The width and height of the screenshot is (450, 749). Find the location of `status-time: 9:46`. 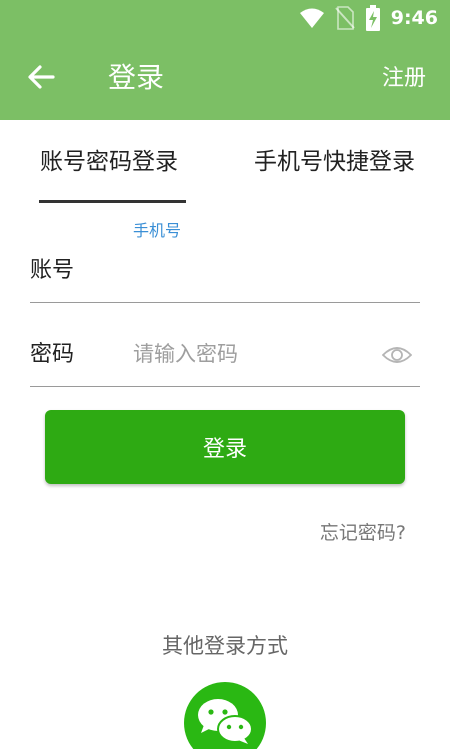

status-time: 9:46 is located at coordinates (414, 18).